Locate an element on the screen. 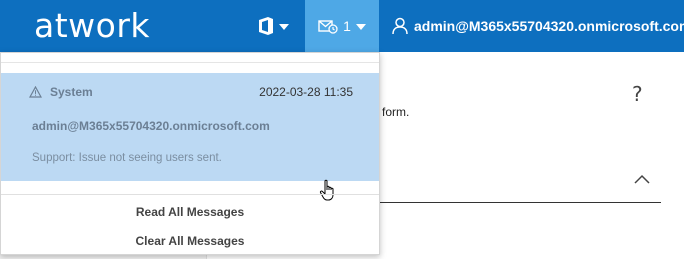 Image resolution: width=684 pixels, height=259 pixels. user-email: admin@M365x55704320.onmicrosoft.com is located at coordinates (549, 26).